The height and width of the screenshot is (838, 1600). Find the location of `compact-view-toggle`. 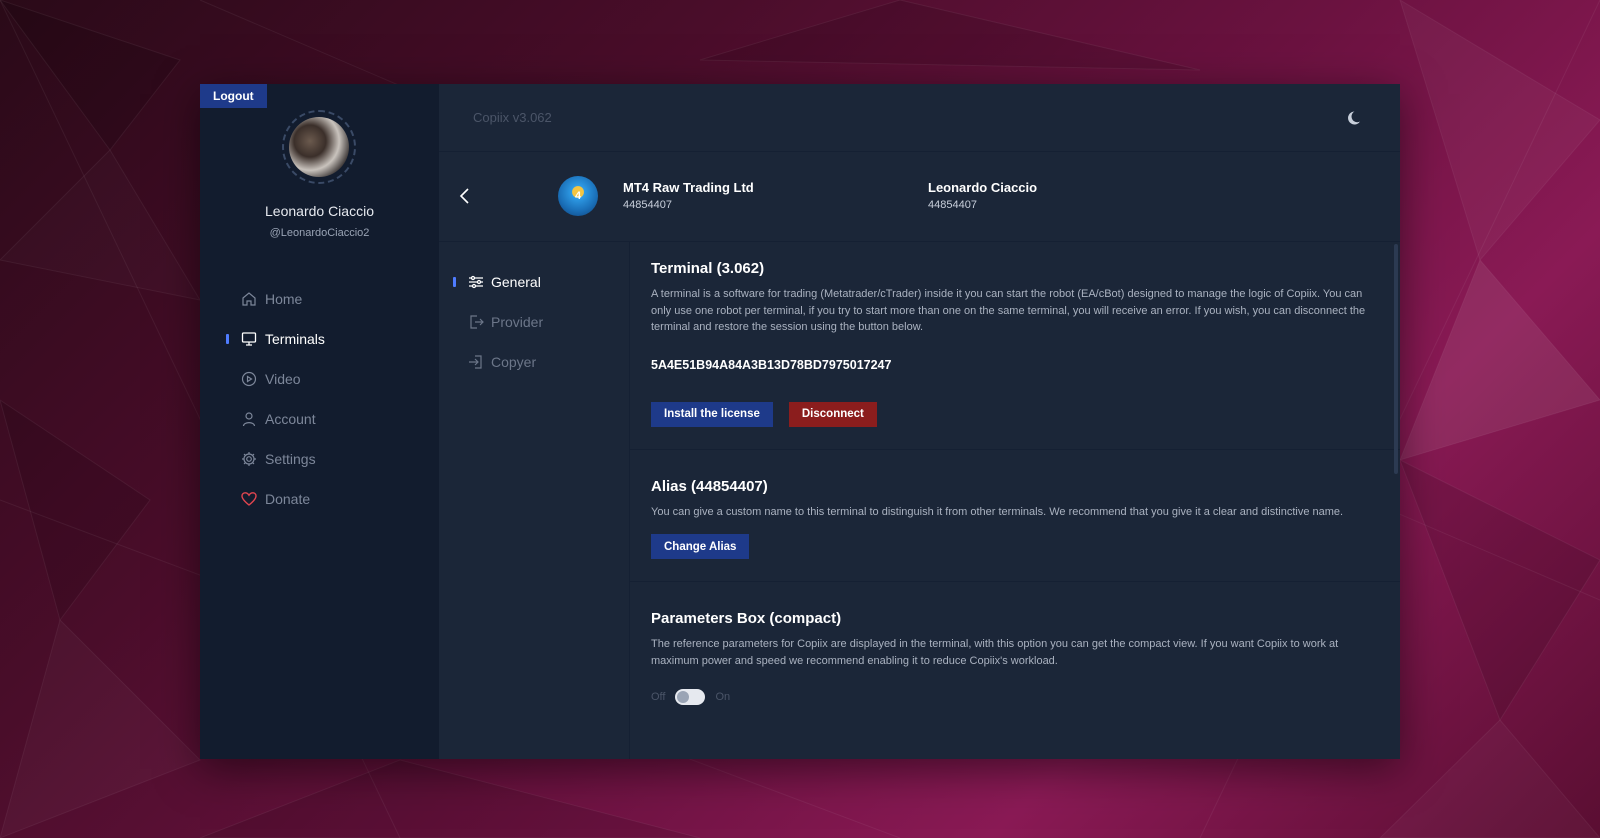

compact-view-toggle is located at coordinates (690, 697).